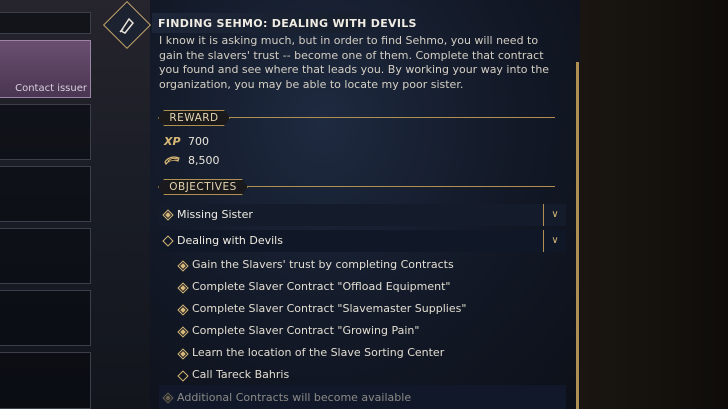  I want to click on objective-group-dealing-with-devils: Dealing with Devils ∨, so click(362, 241).